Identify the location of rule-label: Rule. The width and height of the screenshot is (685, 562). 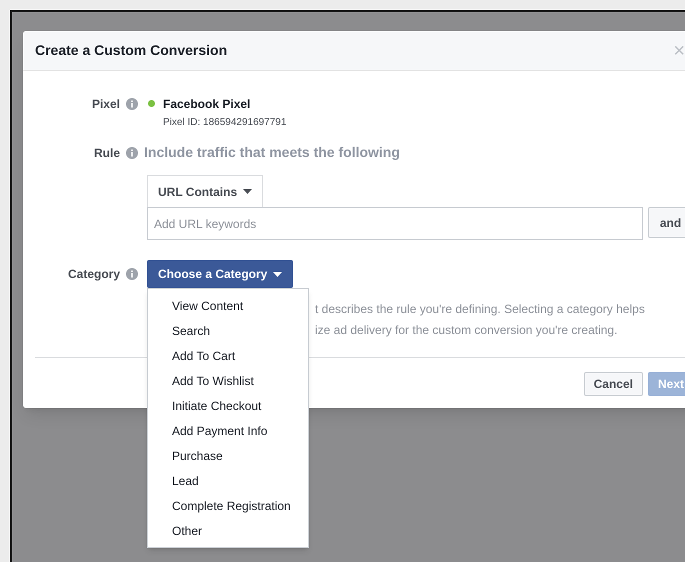
(107, 153).